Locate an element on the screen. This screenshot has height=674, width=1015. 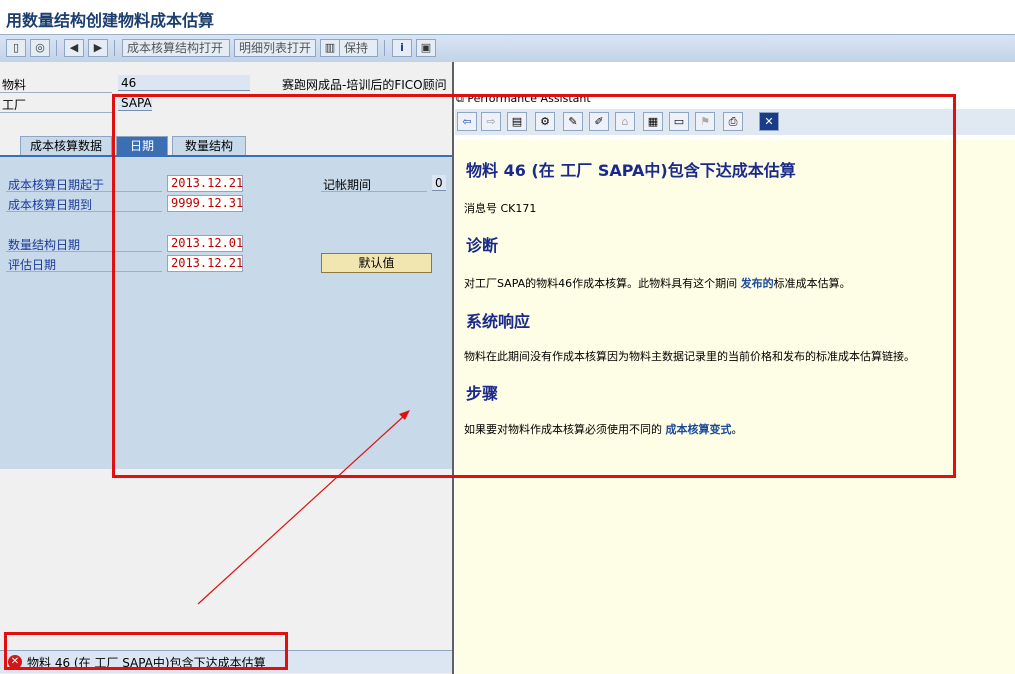
annotation-arrow is located at coordinates (303, 507).